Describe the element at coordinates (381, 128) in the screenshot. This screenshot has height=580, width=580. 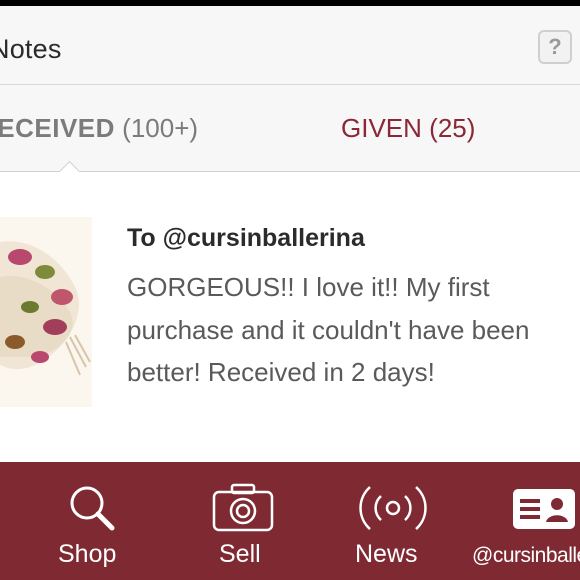
I see `tab-given-label: GIVEN` at that location.